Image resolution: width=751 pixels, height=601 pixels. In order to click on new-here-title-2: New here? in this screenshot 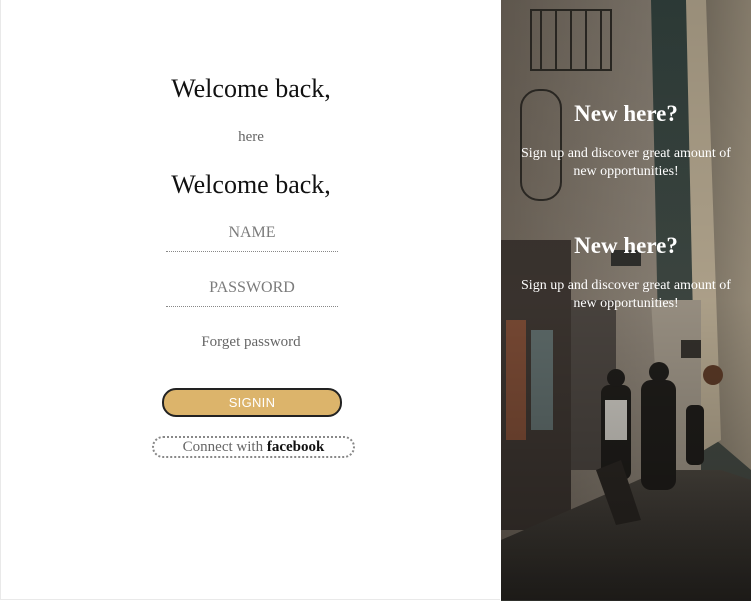, I will do `click(626, 245)`.